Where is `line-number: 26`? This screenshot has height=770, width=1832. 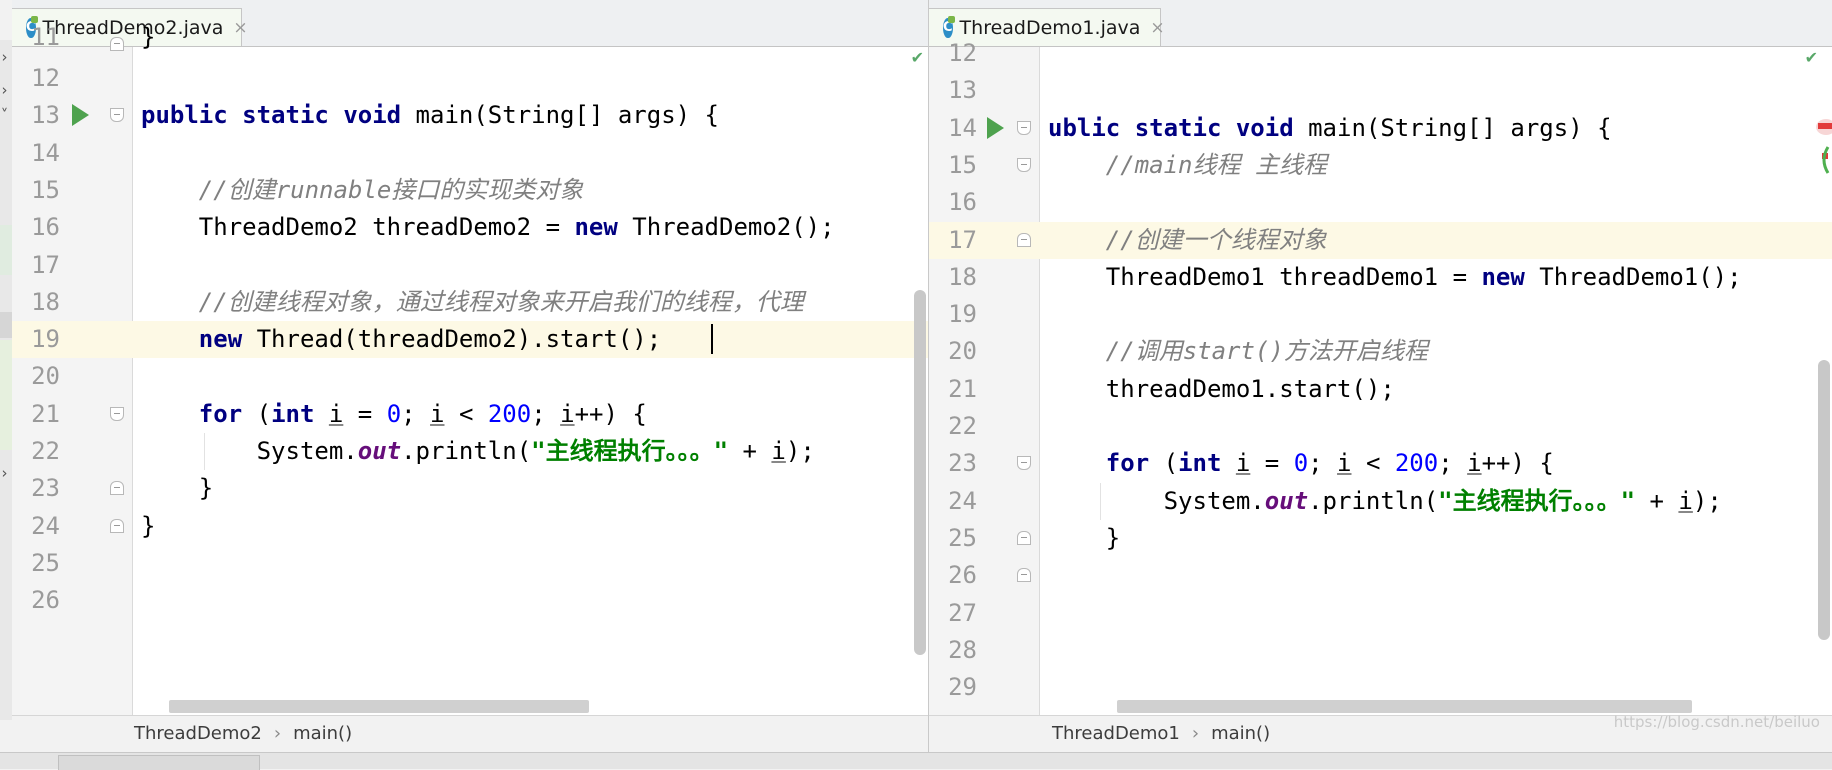
line-number: 26 is located at coordinates (962, 575).